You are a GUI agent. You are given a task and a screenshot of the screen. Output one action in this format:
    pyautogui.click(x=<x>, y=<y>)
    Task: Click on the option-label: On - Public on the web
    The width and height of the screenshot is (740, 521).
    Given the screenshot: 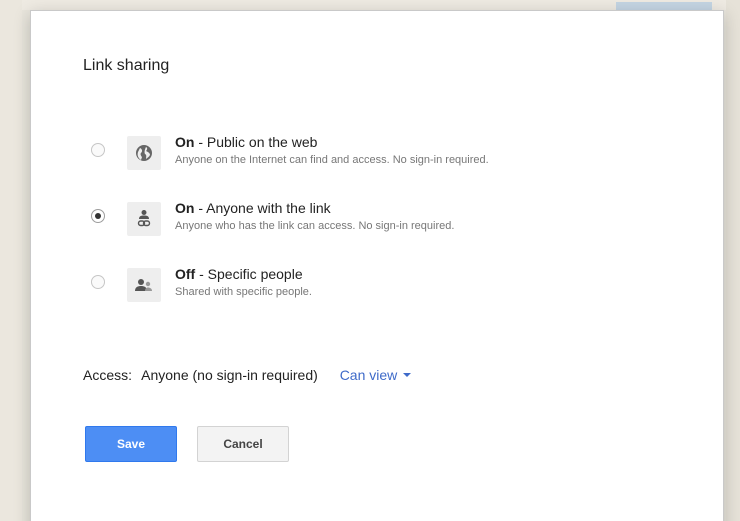 What is the action you would take?
    pyautogui.click(x=332, y=142)
    